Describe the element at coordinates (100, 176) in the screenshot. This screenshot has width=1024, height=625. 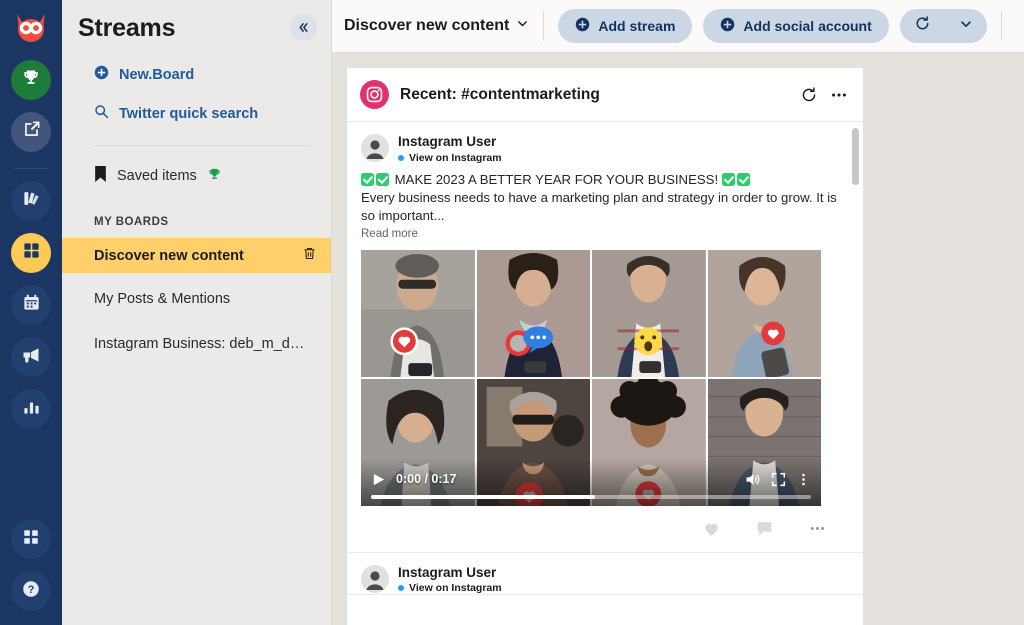
I see `bookmark-icon` at that location.